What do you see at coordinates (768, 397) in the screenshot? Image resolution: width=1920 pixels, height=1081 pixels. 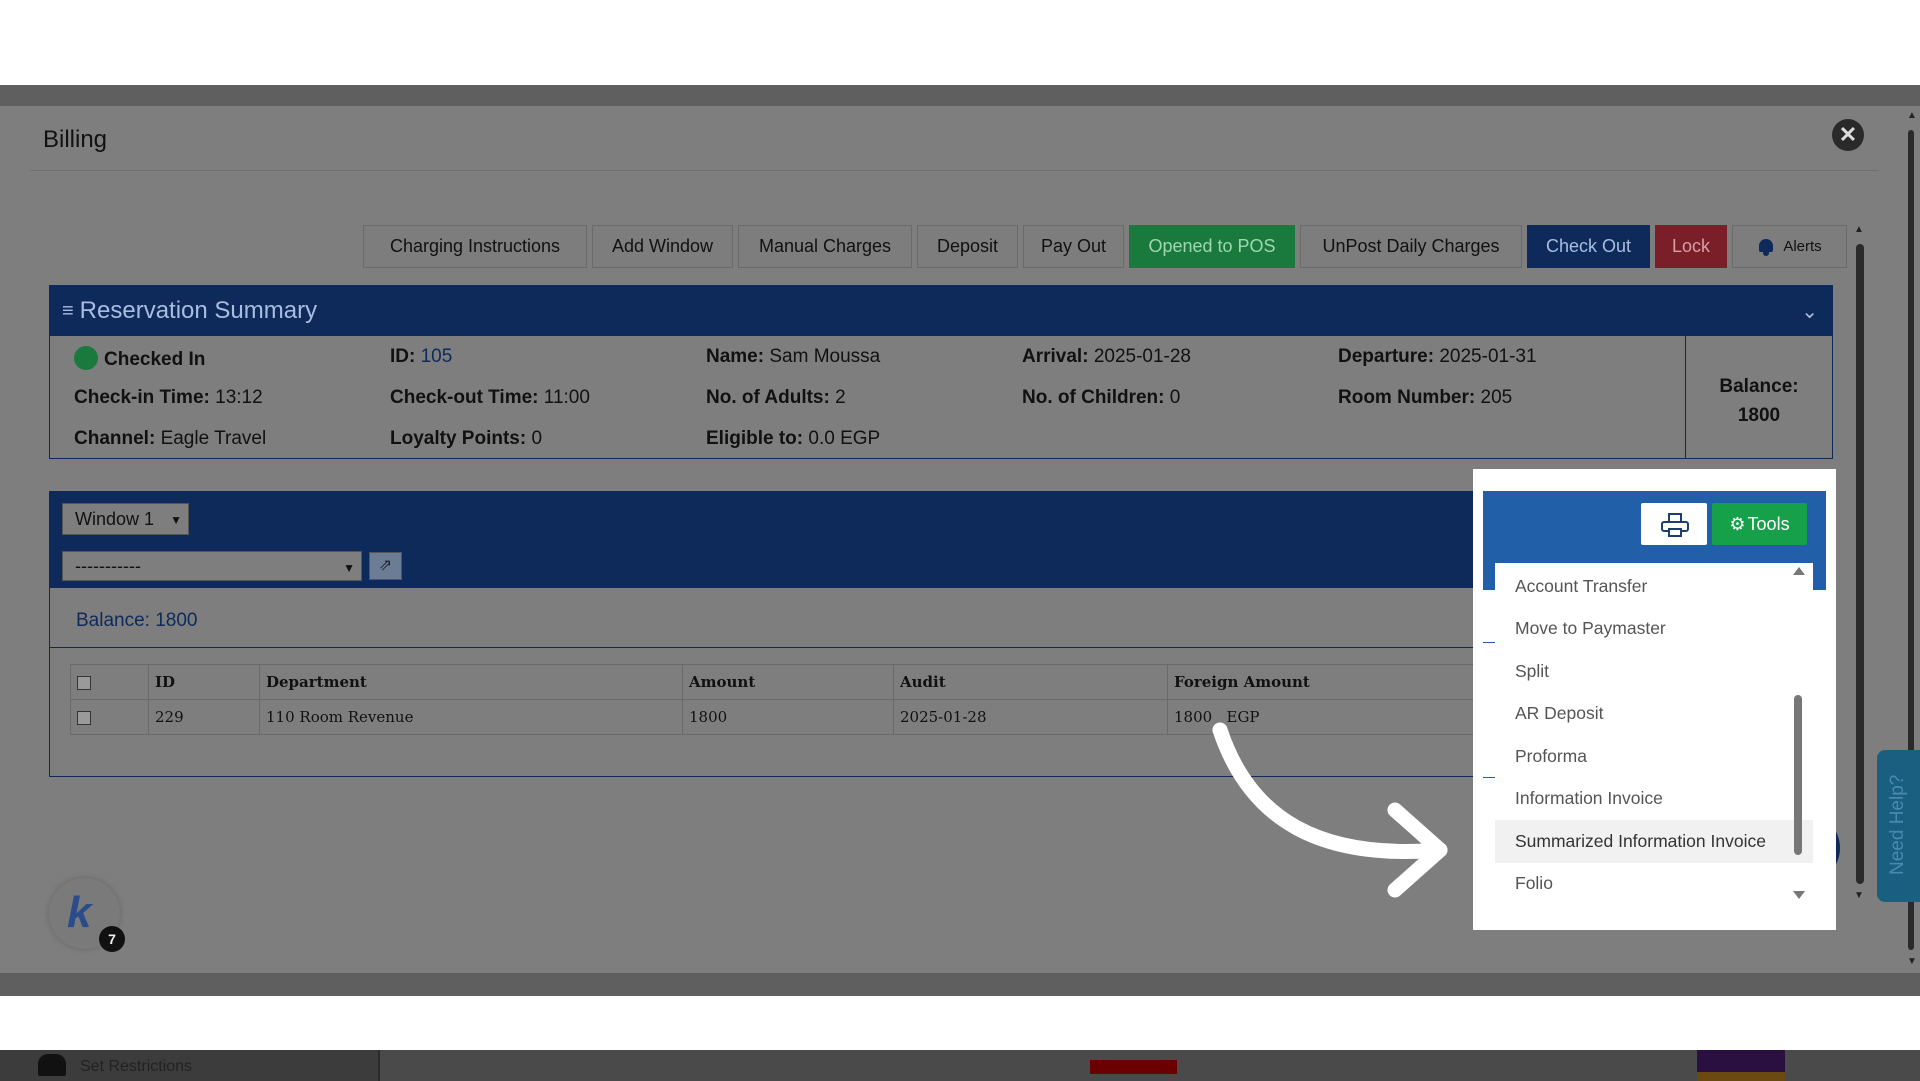 I see `adults-label: No. of Adults:` at bounding box center [768, 397].